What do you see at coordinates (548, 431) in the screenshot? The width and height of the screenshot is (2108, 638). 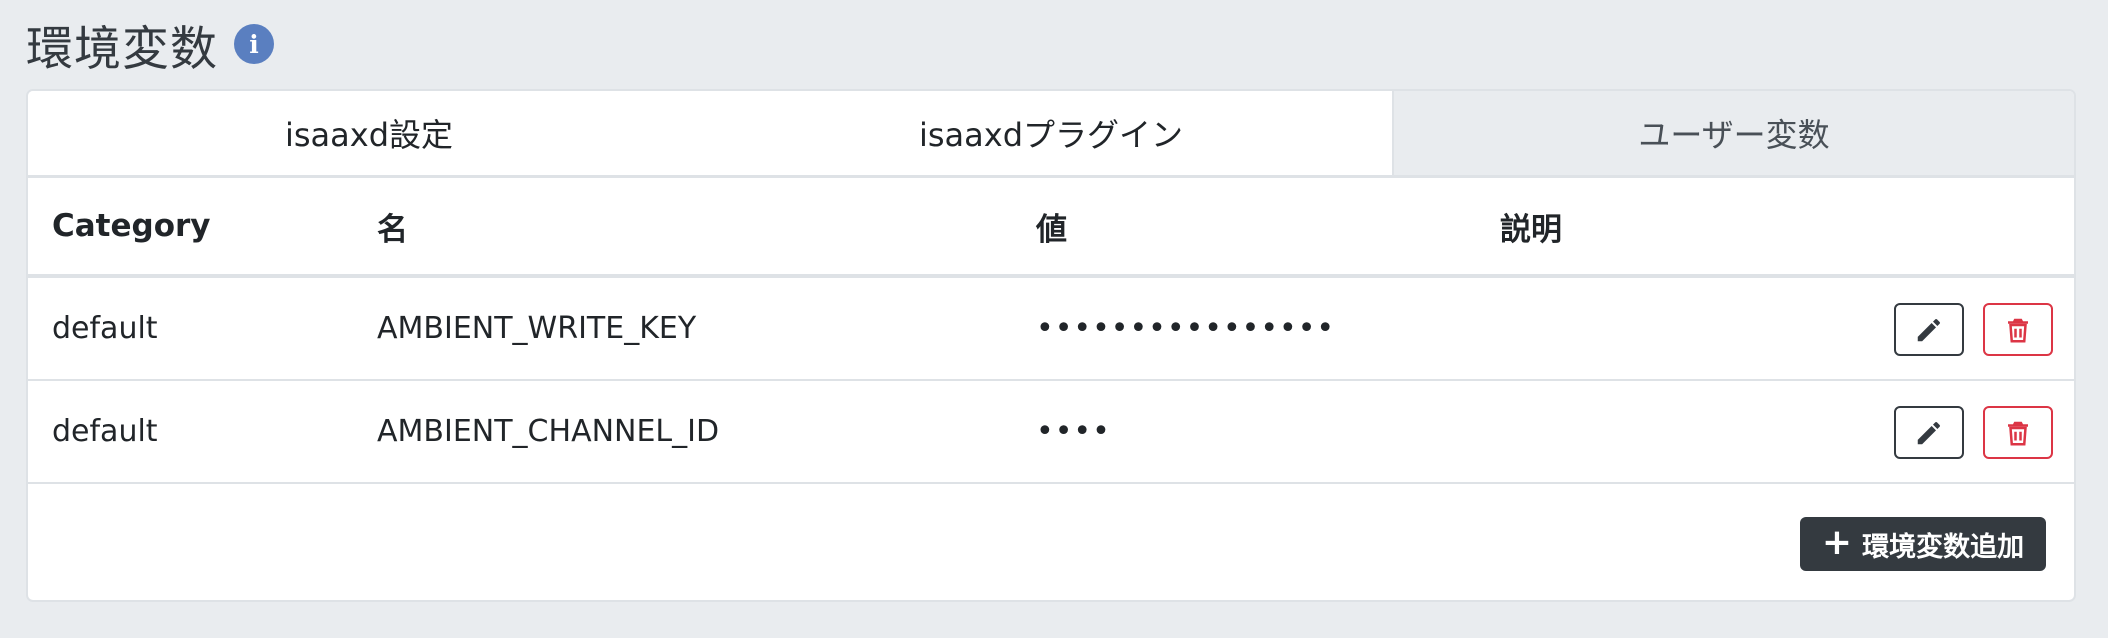 I see `row-name: AMBIENT_CHANNEL_ID` at bounding box center [548, 431].